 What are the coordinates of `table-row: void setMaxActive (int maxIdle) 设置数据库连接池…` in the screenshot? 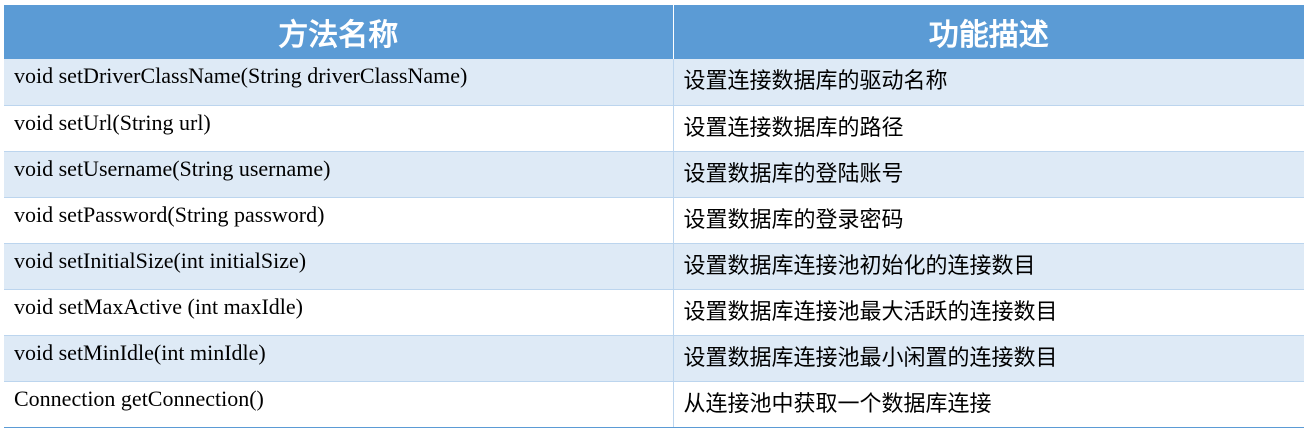 It's located at (654, 312).